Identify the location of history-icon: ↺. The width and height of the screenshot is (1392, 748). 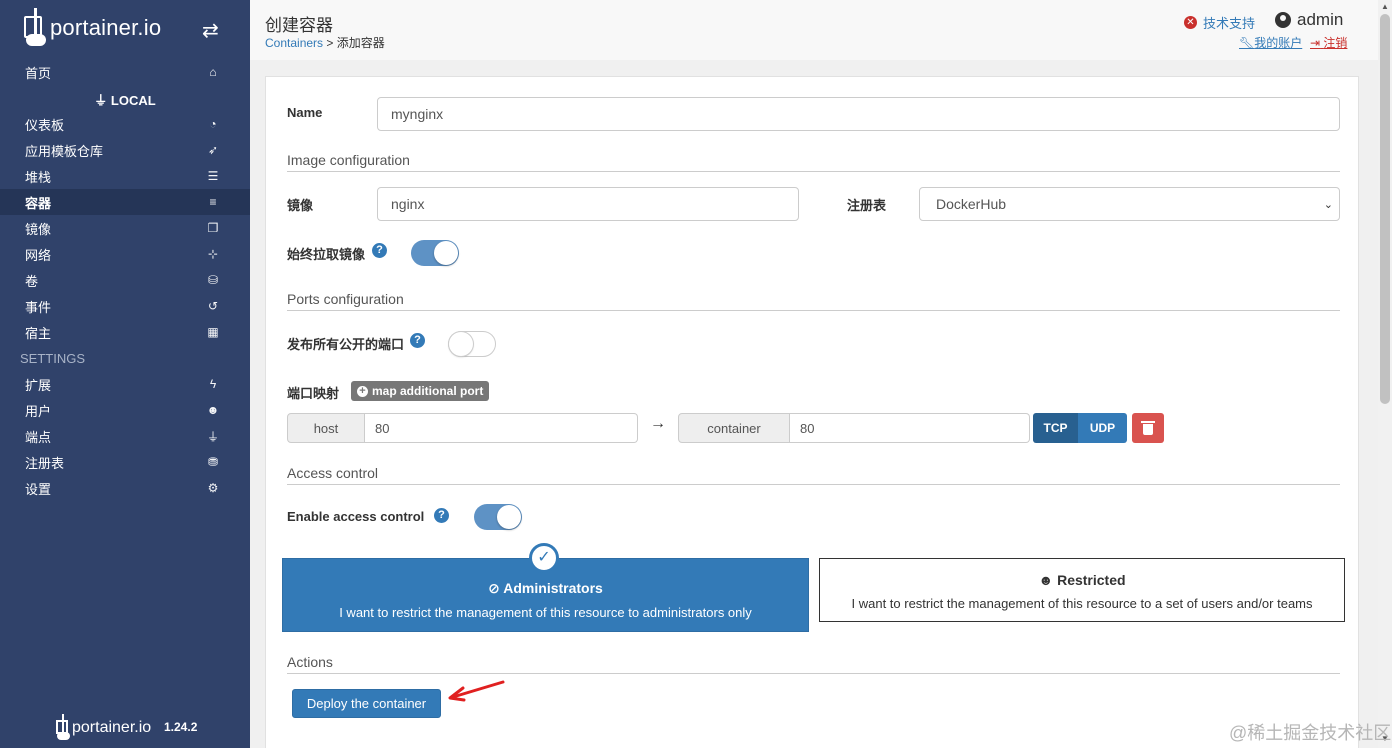
(213, 306).